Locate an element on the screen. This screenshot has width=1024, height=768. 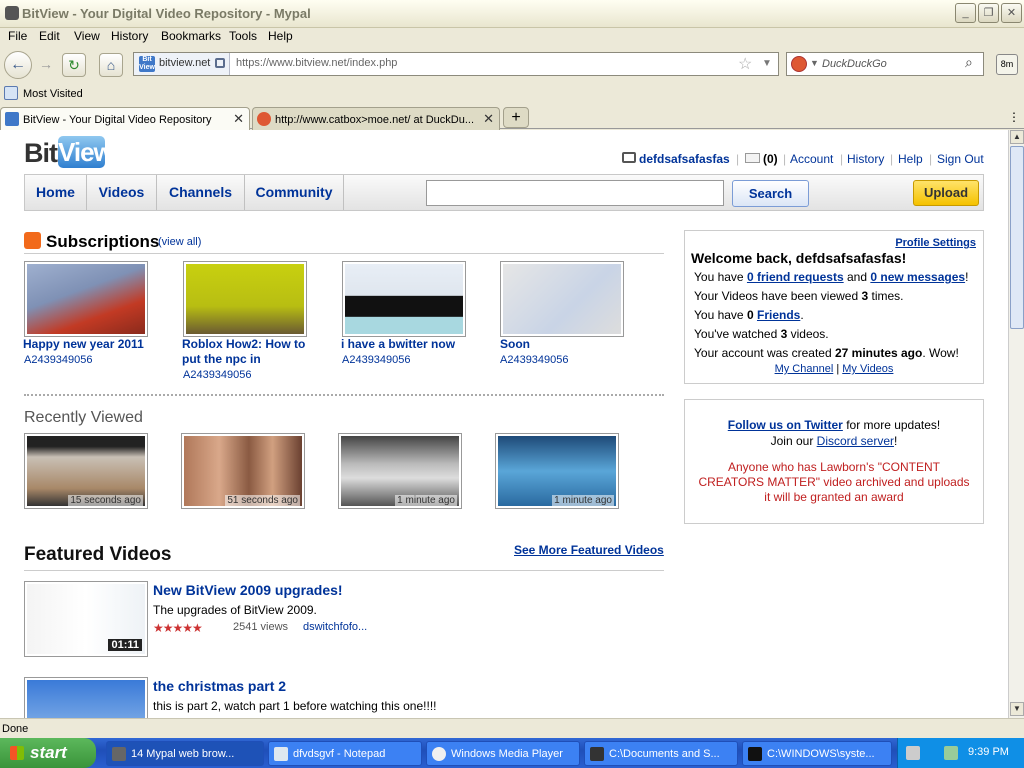
menu-edit: Edit is located at coordinates (49, 36).